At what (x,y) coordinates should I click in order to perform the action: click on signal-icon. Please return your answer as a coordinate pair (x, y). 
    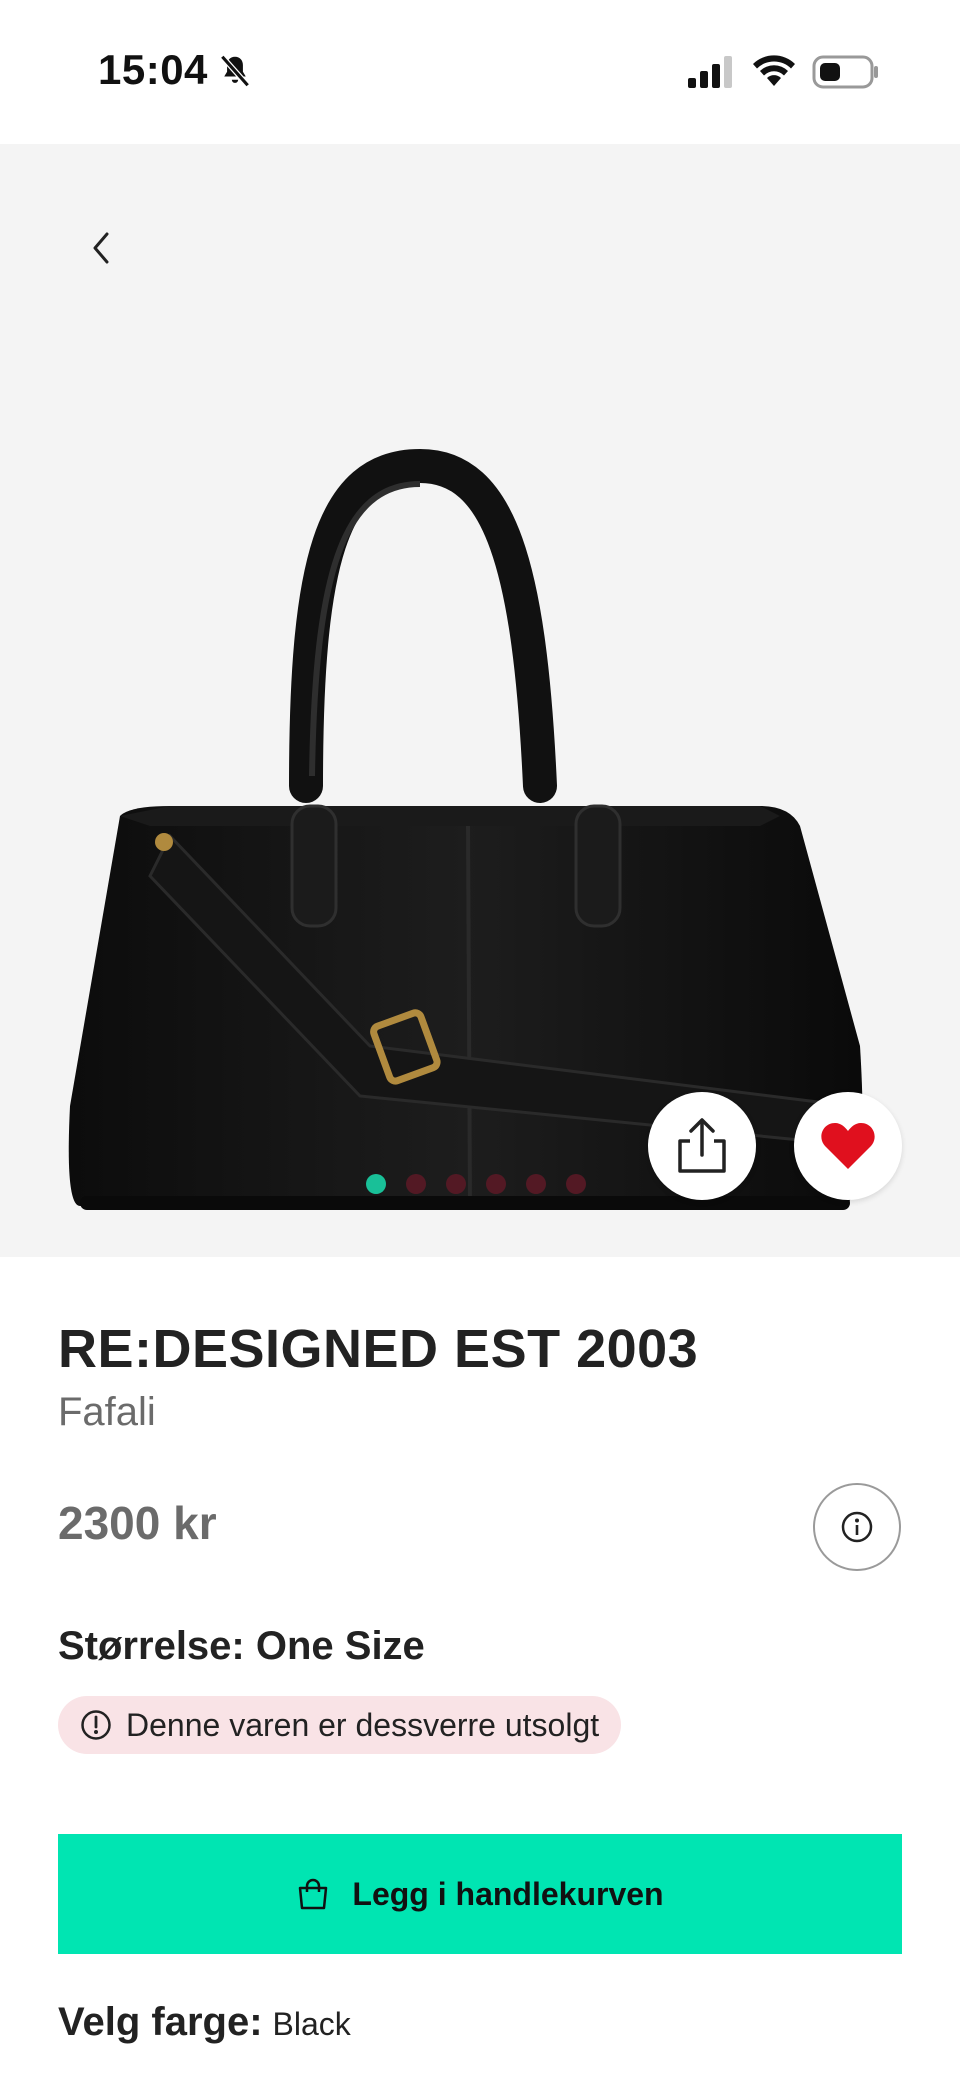
    Looking at the image, I should click on (710, 72).